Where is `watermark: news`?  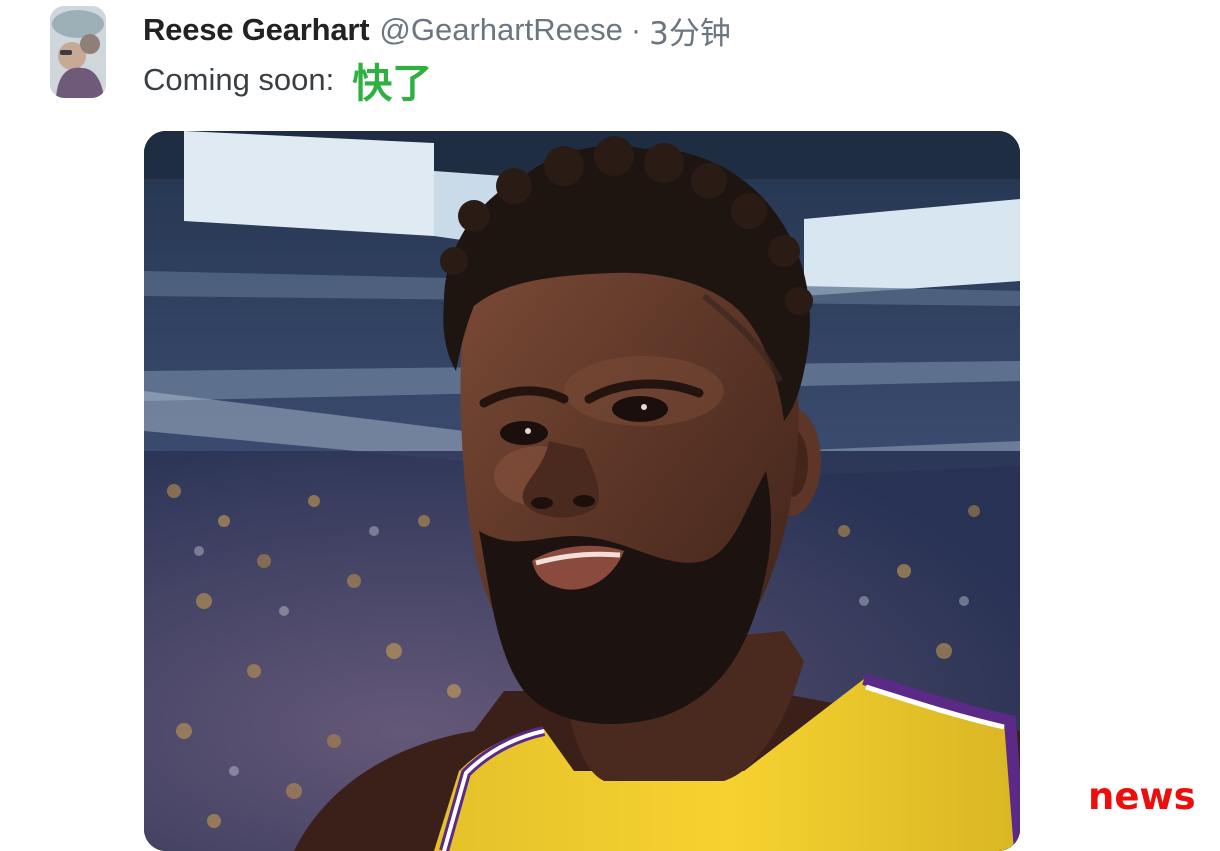
watermark: news is located at coordinates (1142, 796).